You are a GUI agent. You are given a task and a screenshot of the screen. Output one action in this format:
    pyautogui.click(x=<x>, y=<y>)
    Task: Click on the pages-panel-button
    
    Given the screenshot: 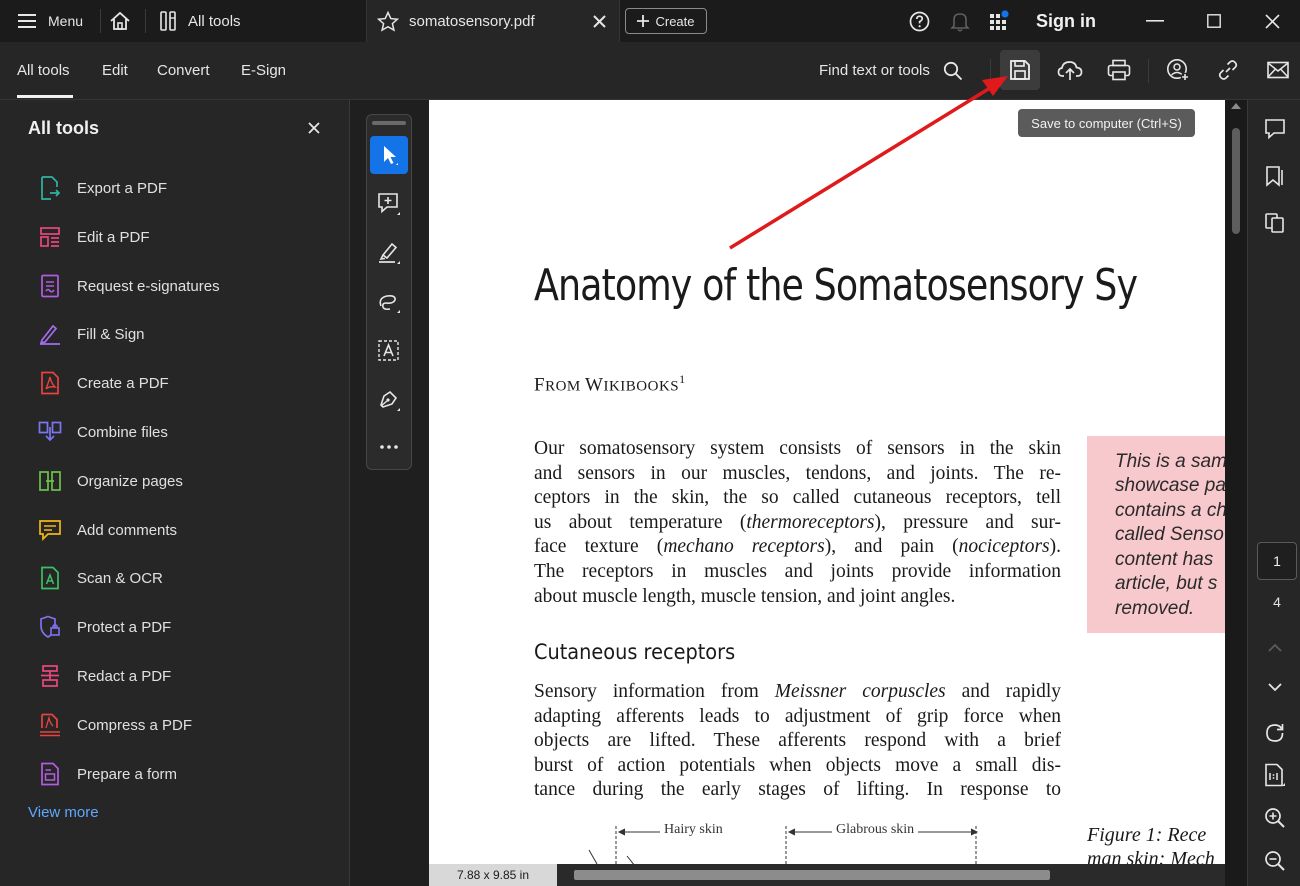 What is the action you would take?
    pyautogui.click(x=1275, y=223)
    